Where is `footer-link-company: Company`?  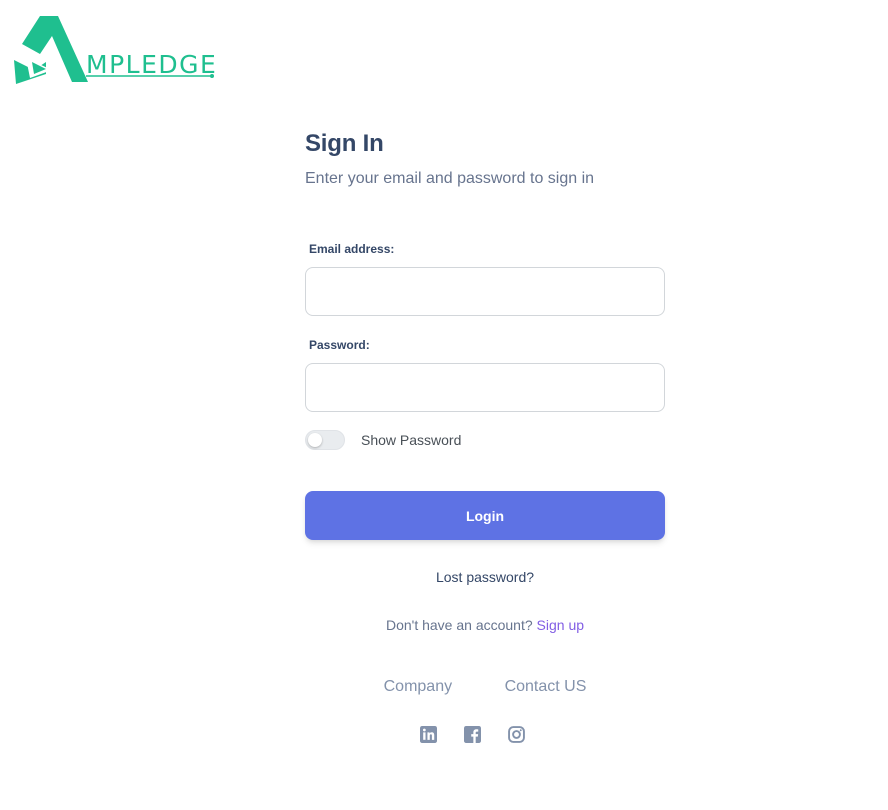 footer-link-company: Company is located at coordinates (418, 687).